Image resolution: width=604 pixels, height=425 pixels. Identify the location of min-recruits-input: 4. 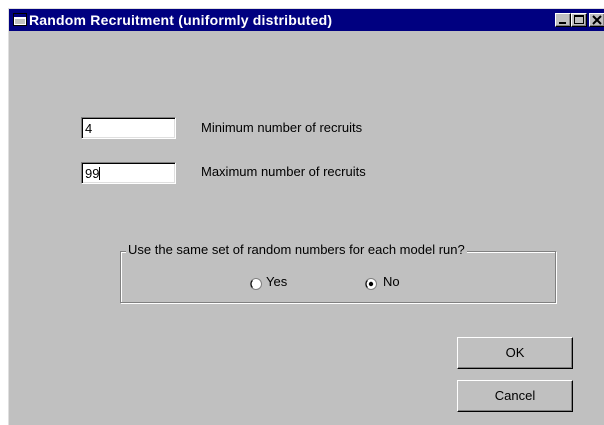
(128, 128).